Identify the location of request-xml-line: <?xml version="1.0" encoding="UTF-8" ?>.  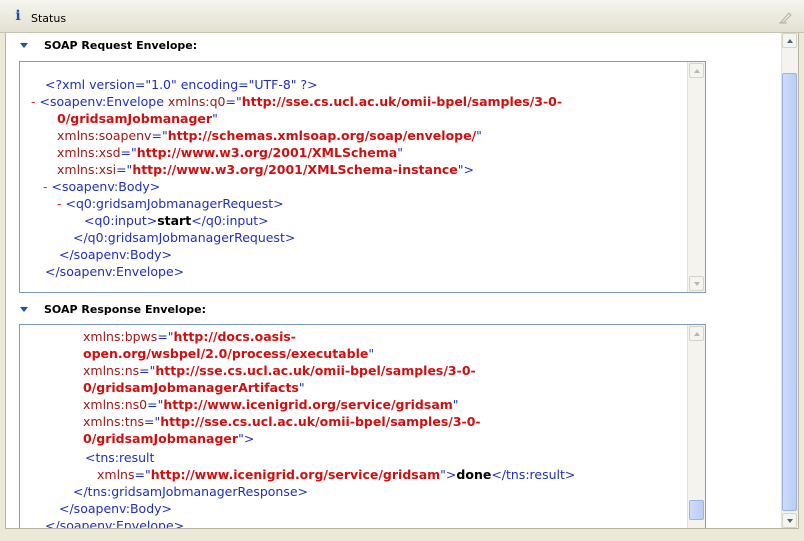
(181, 84).